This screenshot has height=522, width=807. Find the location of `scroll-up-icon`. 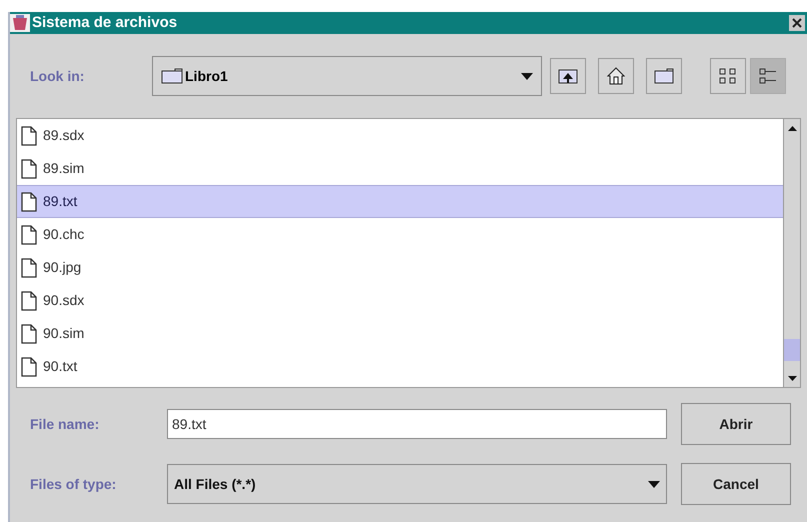

scroll-up-icon is located at coordinates (792, 128).